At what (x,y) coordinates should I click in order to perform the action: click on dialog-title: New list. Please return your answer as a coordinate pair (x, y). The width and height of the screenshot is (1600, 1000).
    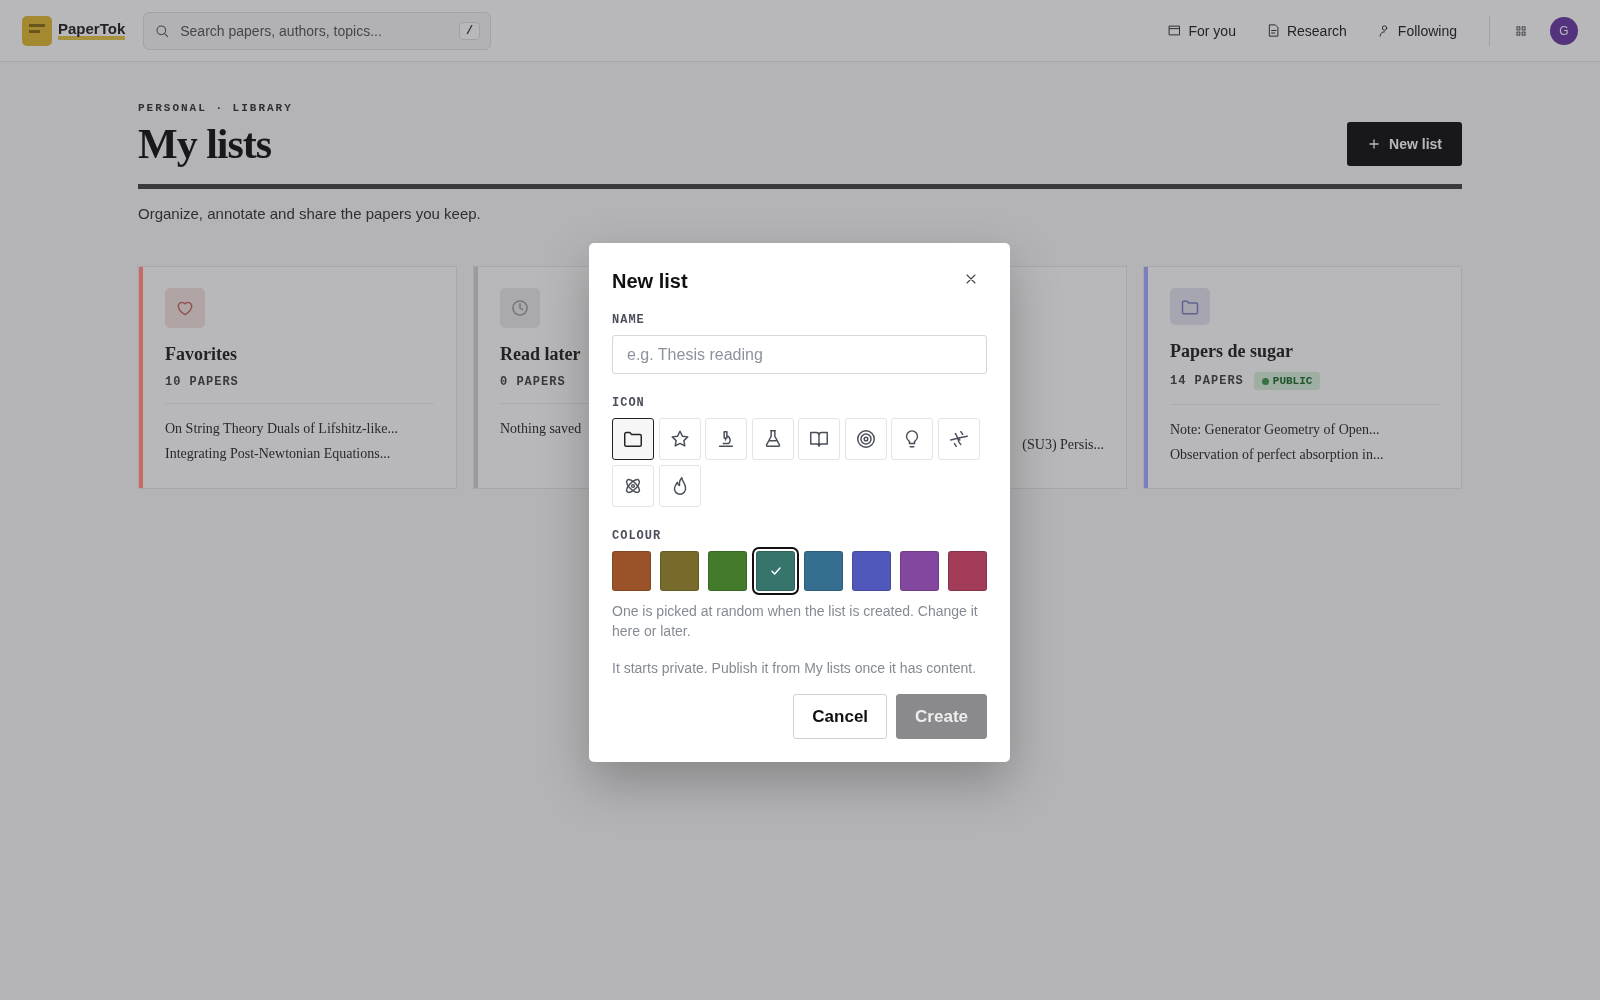
    Looking at the image, I should click on (650, 281).